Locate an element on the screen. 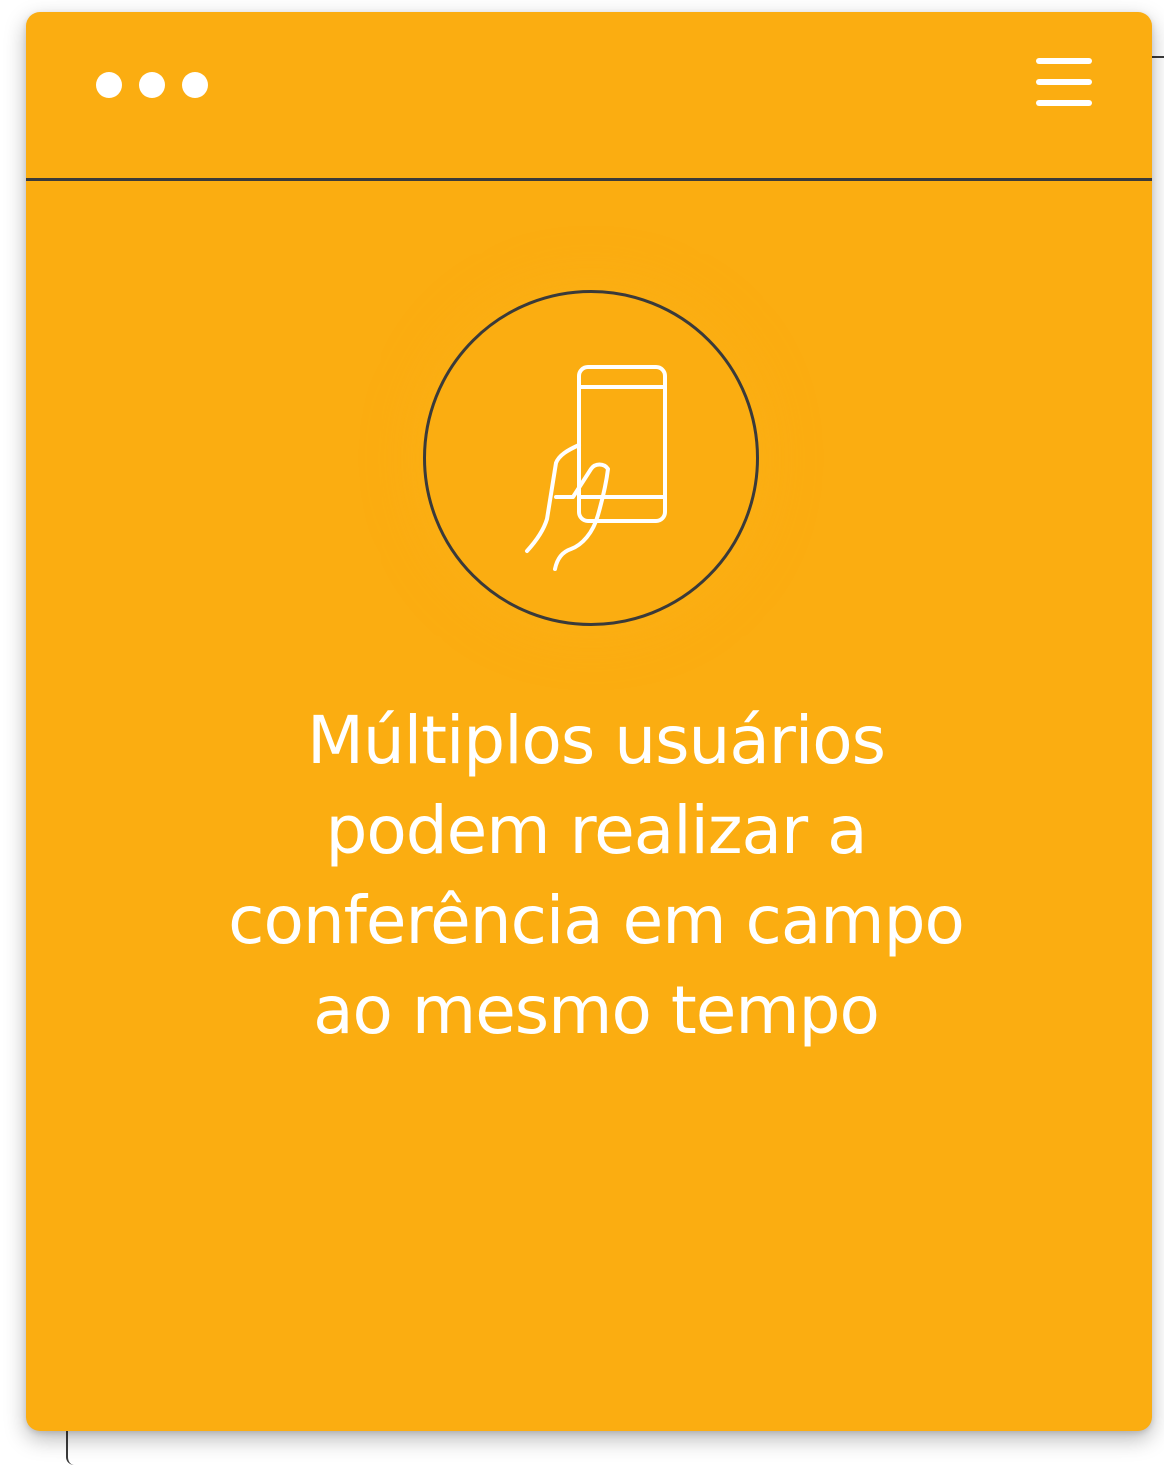 Image resolution: width=1164 pixels, height=1465 pixels. three-dots-icon is located at coordinates (152, 85).